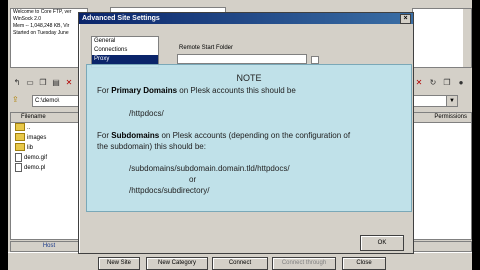 The image size is (480, 270). What do you see at coordinates (193, 179) in the screenshot?
I see `or-separator: or` at bounding box center [193, 179].